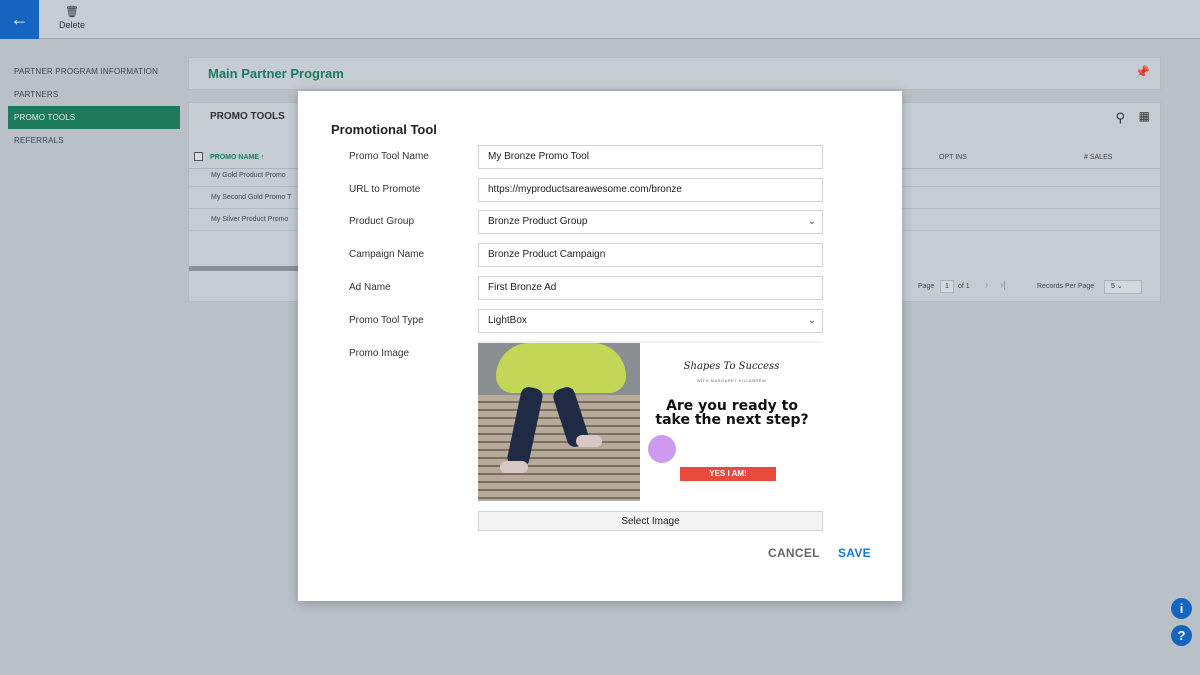 This screenshot has height=675, width=1200. Describe the element at coordinates (94, 117) in the screenshot. I see `sidebar-item-promo-tools: PROMO TOOLS` at that location.